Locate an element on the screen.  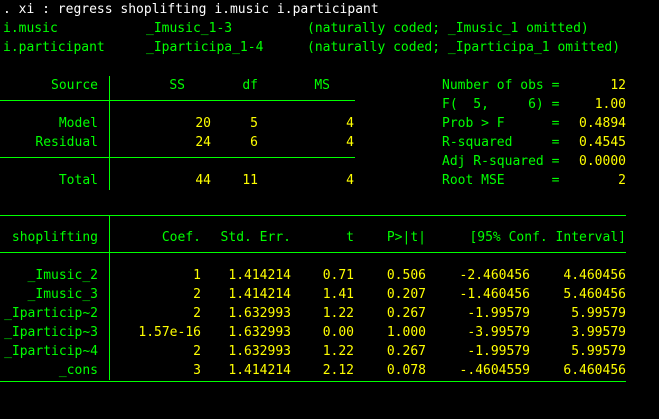
xi-note-participant: (naturally coded; _Iparticipa_1 omitted) is located at coordinates (464, 47).